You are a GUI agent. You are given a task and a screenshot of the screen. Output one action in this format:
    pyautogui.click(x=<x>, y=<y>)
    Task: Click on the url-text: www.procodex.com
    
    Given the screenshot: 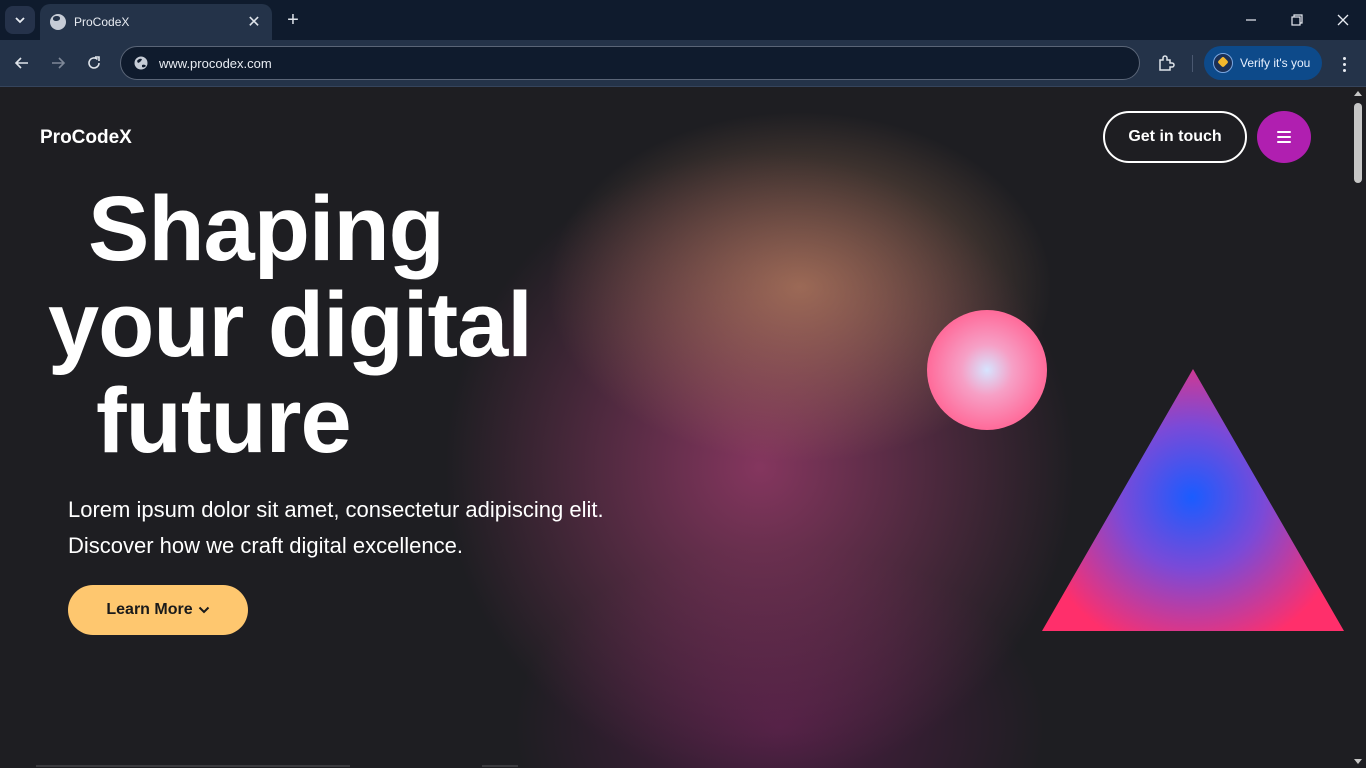 What is the action you would take?
    pyautogui.click(x=215, y=63)
    